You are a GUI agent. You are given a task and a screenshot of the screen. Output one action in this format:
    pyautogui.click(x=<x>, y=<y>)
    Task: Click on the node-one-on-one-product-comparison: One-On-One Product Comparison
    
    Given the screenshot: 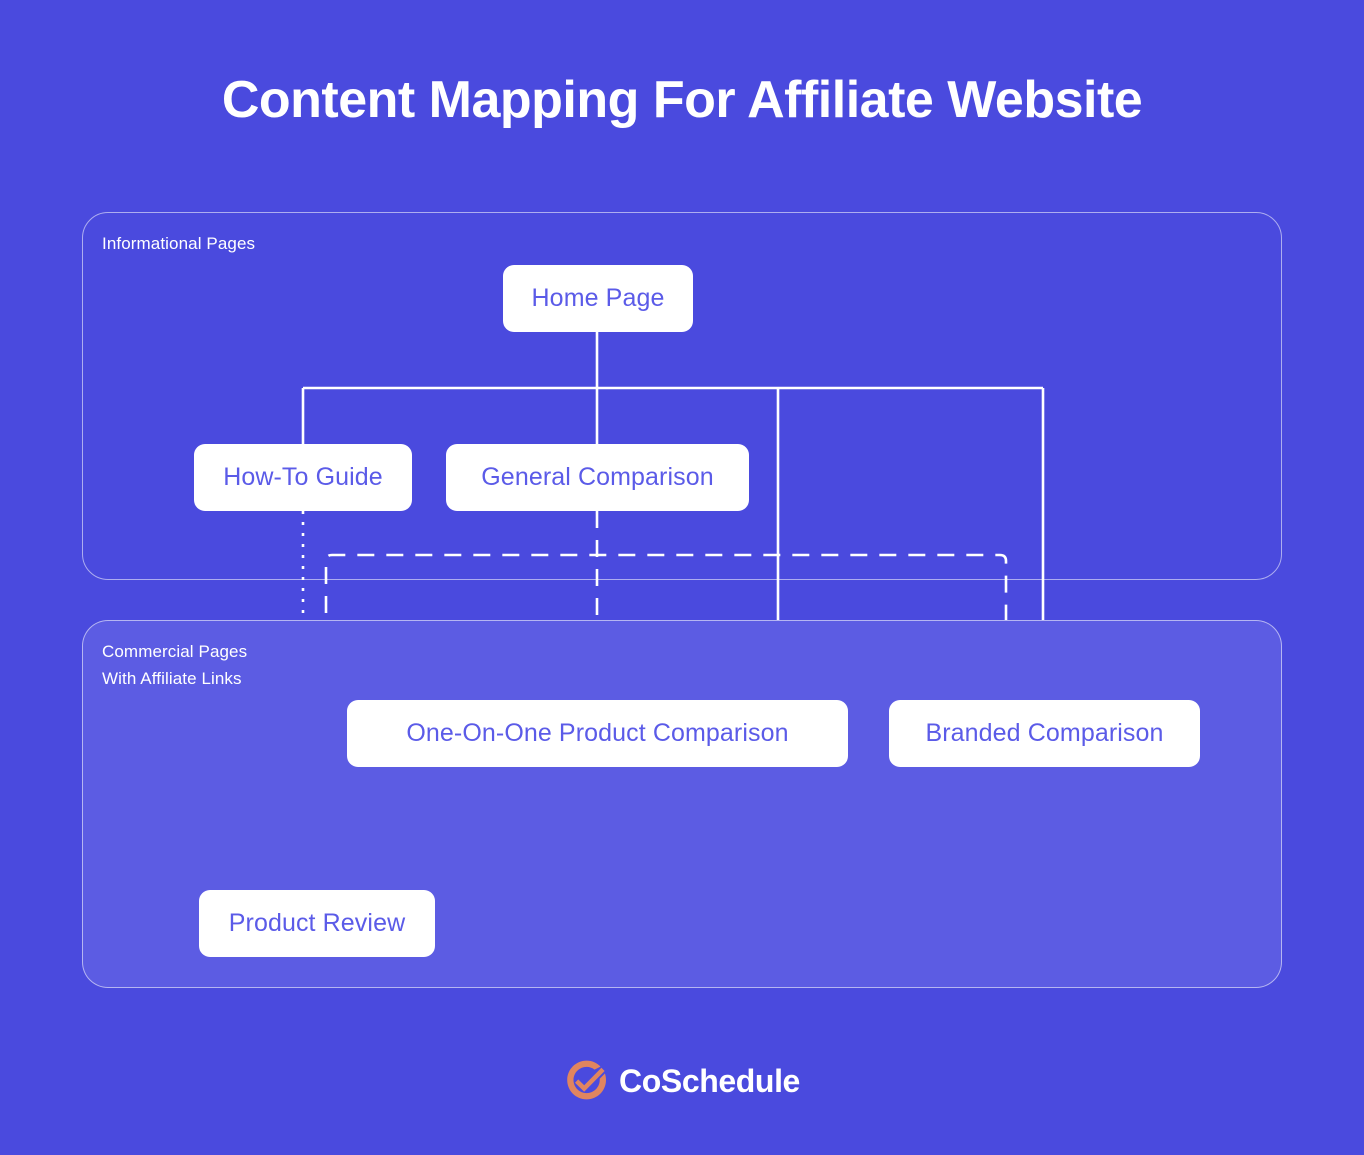 What is the action you would take?
    pyautogui.click(x=597, y=733)
    